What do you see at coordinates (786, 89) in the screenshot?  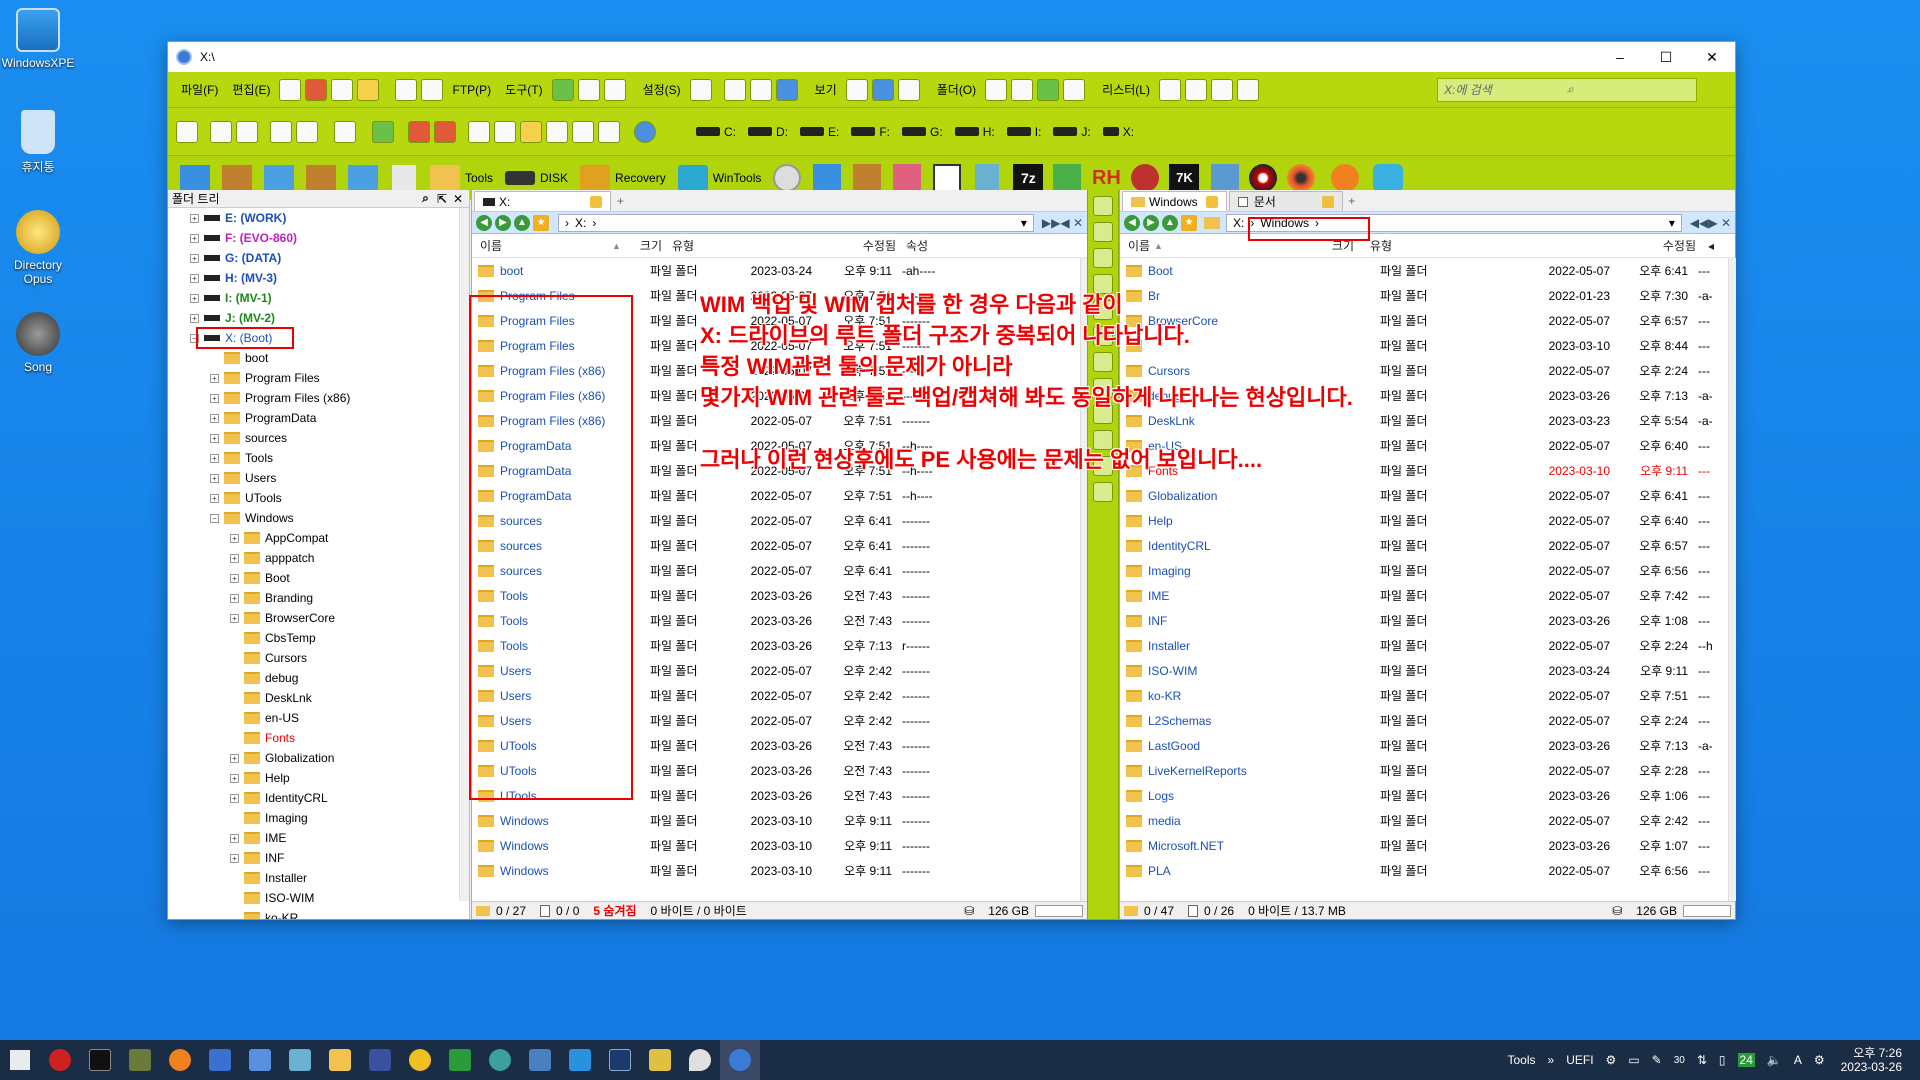 I see `network-icon` at bounding box center [786, 89].